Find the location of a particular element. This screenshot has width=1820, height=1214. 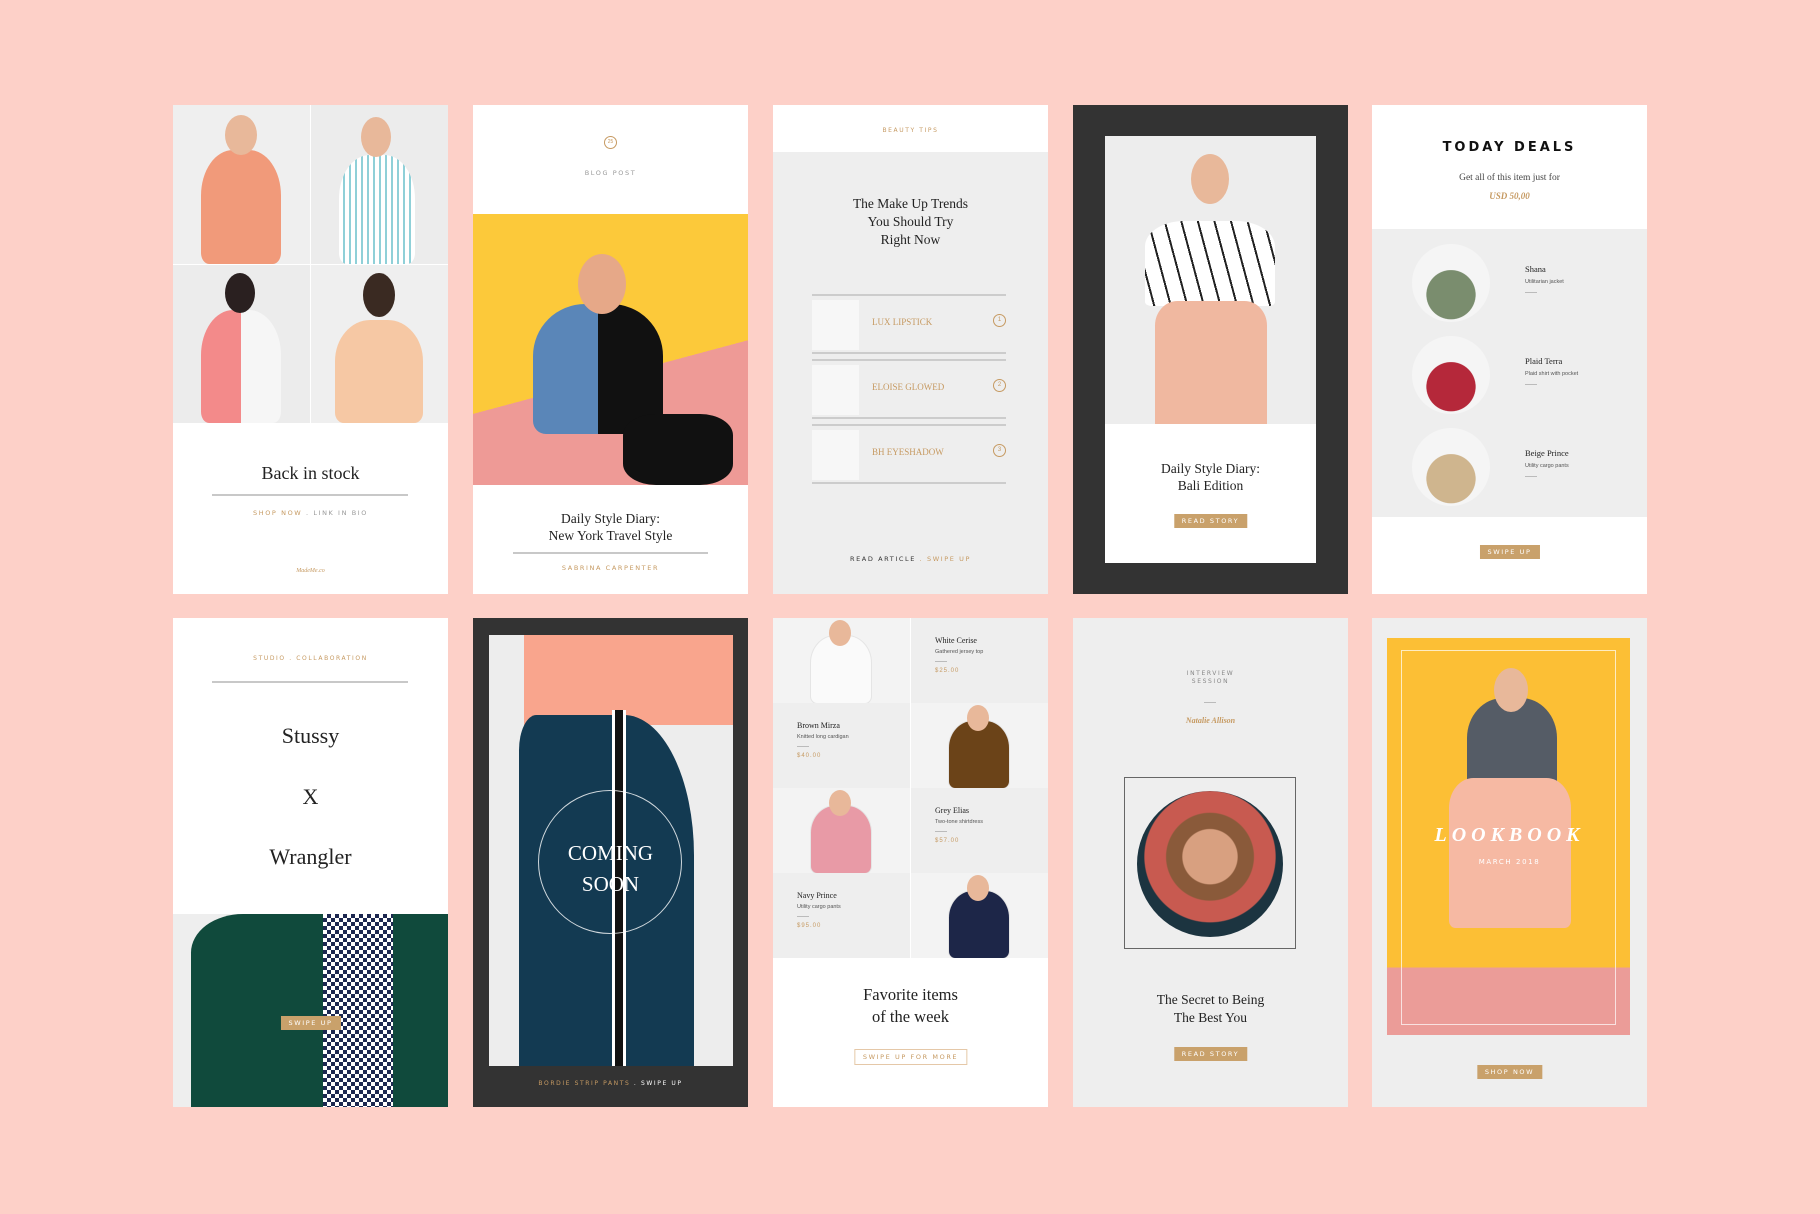

title-line: The Best You is located at coordinates (1210, 1017).